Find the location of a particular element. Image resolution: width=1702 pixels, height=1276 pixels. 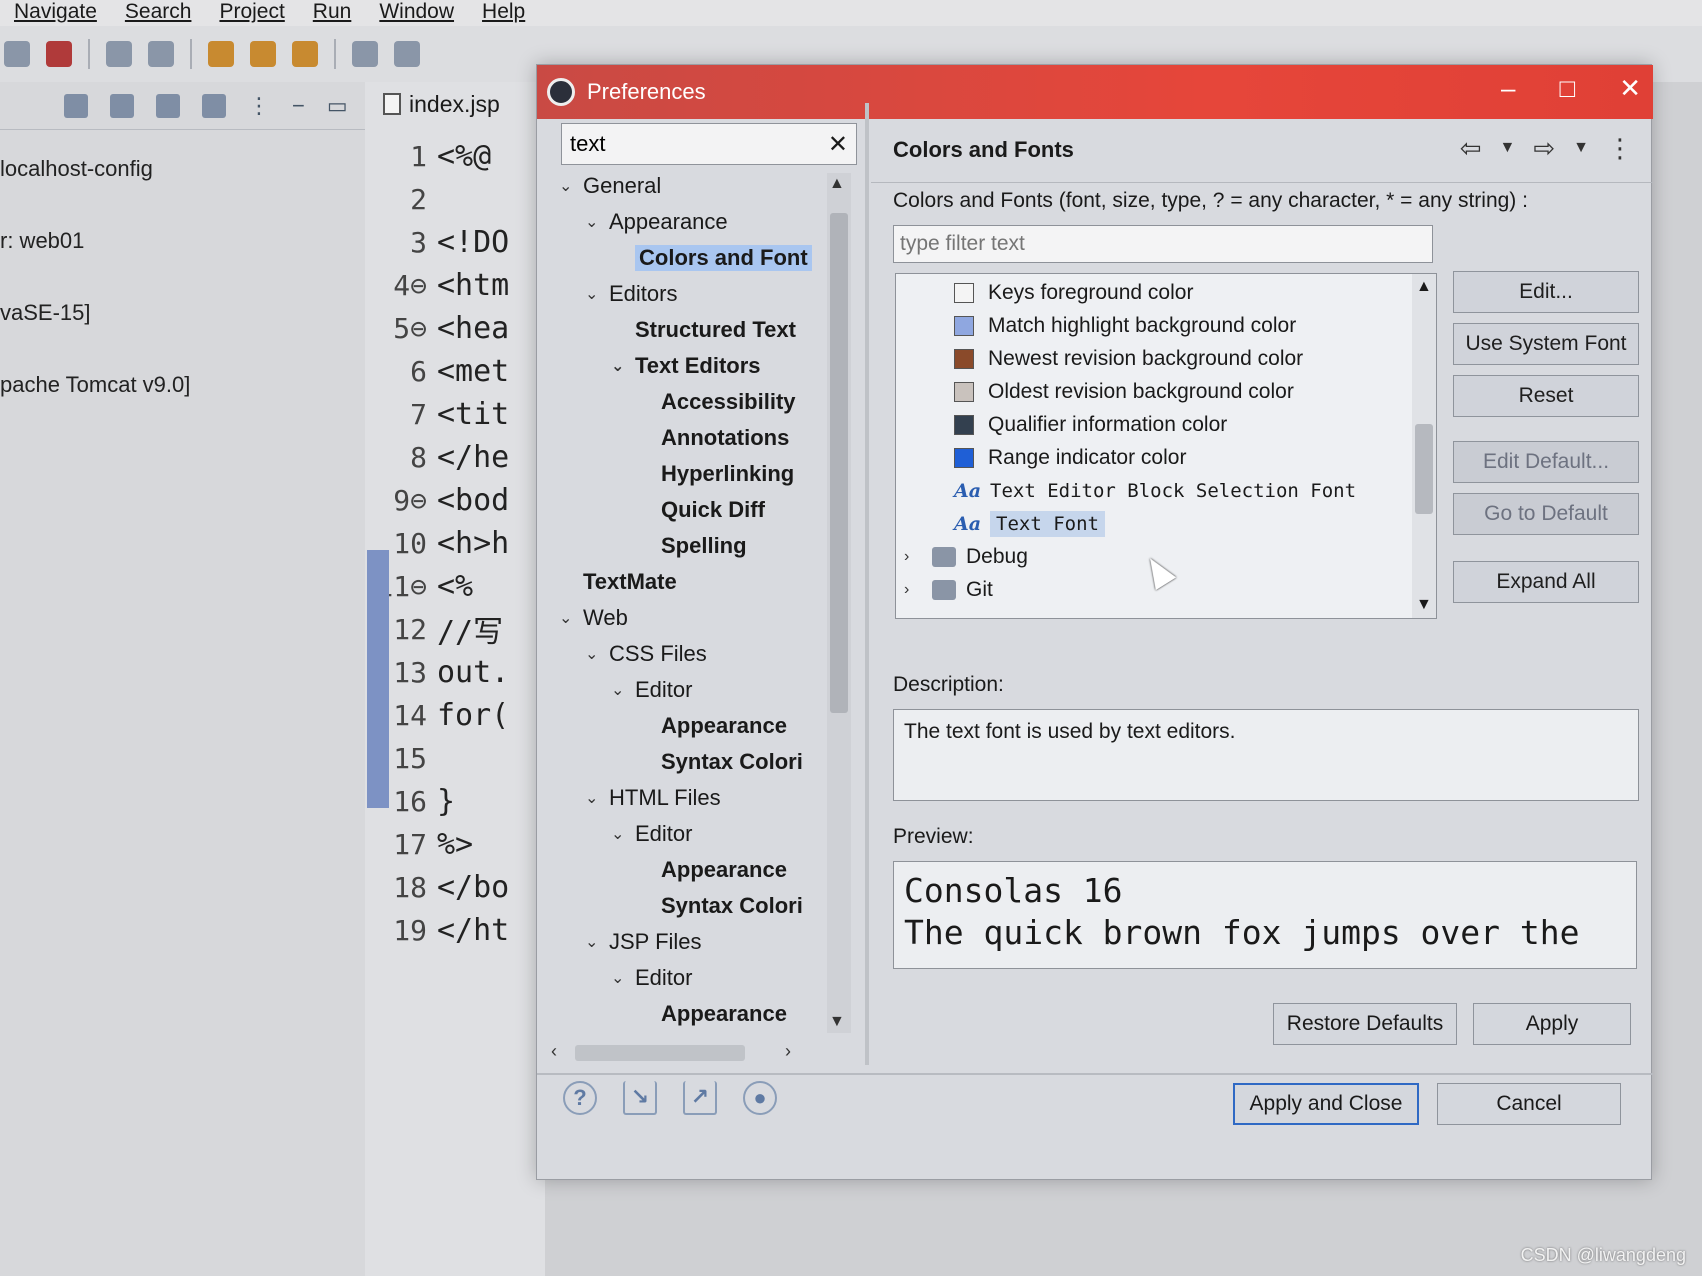

menu-window: Window is located at coordinates (416, 13).